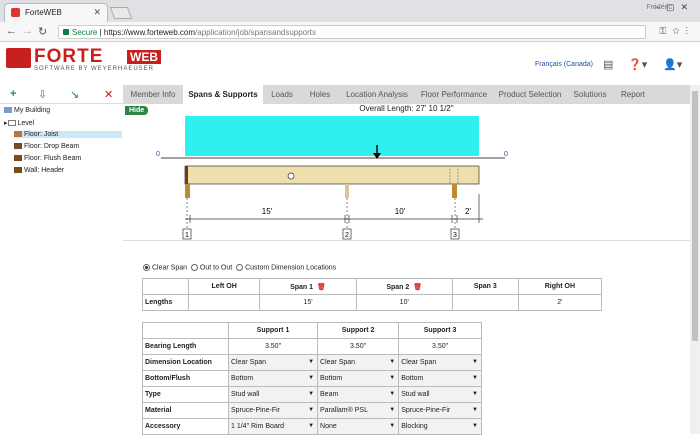  Describe the element at coordinates (273, 378) in the screenshot. I see `bottom-flush-s1-select: Bottom ▼` at that location.